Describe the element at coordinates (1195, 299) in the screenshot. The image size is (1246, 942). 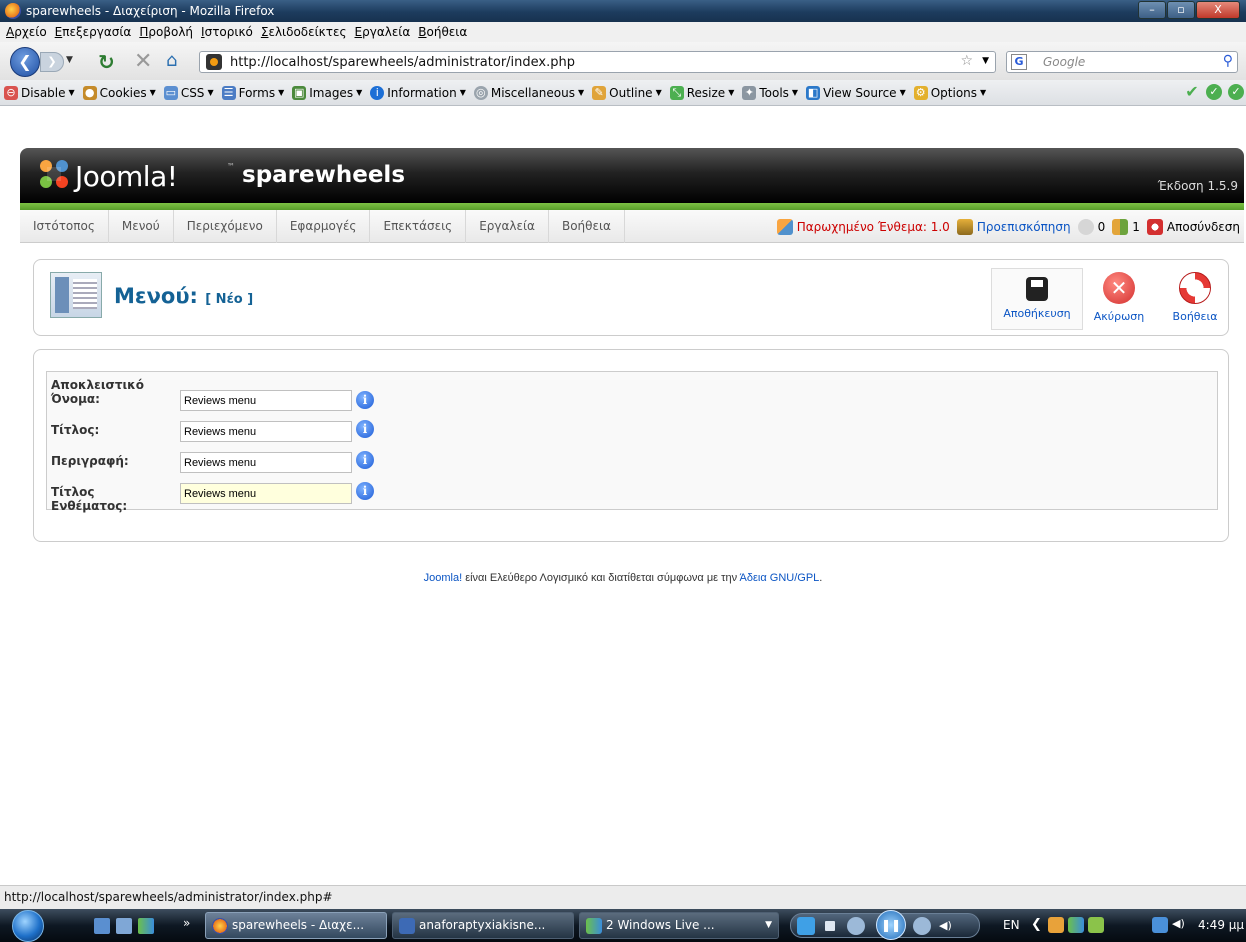
I see `help-button: Βοήθεια` at that location.